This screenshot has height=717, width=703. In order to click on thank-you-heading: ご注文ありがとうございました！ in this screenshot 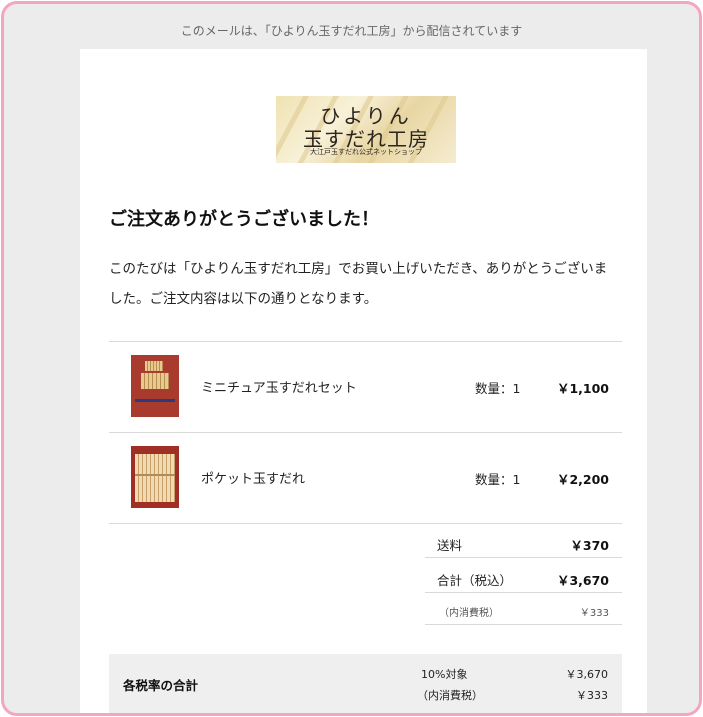, I will do `click(244, 219)`.